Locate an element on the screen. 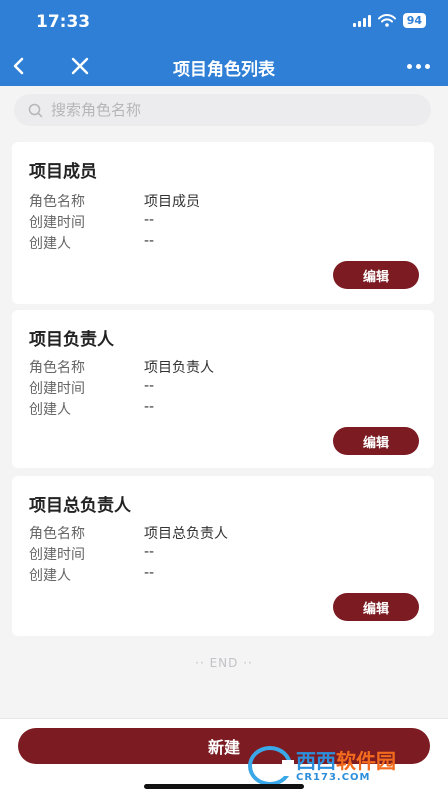 This screenshot has width=448, height=796. more-button is located at coordinates (418, 66).